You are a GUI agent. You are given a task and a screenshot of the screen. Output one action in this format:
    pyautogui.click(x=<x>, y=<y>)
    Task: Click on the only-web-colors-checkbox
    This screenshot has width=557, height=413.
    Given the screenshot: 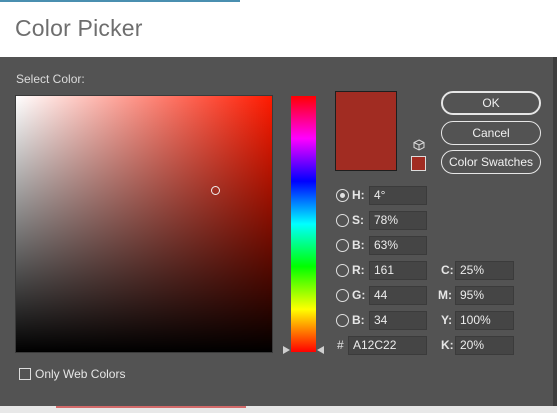 What is the action you would take?
    pyautogui.click(x=25, y=374)
    